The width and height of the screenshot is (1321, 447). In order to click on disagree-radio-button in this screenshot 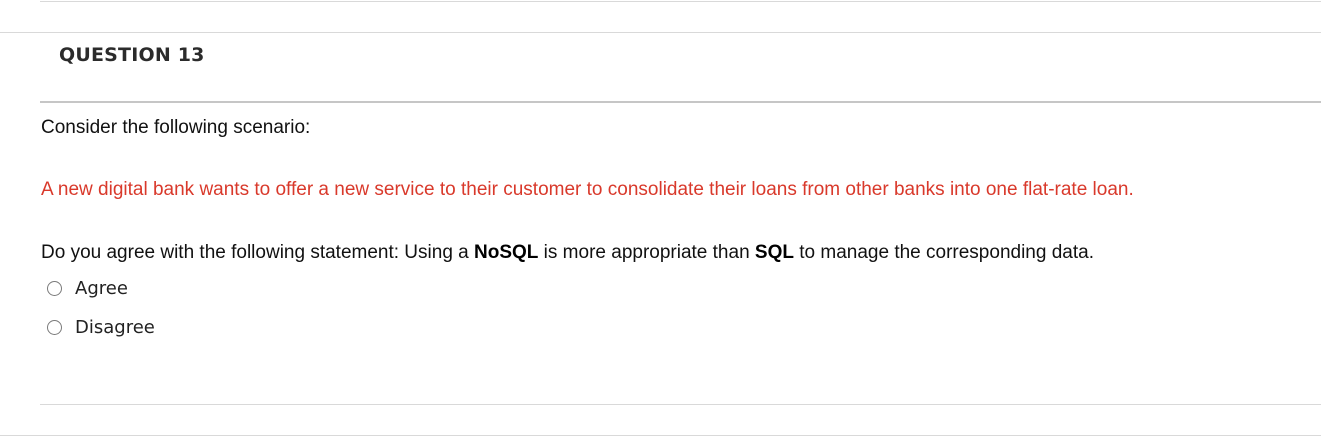, I will do `click(54, 327)`.